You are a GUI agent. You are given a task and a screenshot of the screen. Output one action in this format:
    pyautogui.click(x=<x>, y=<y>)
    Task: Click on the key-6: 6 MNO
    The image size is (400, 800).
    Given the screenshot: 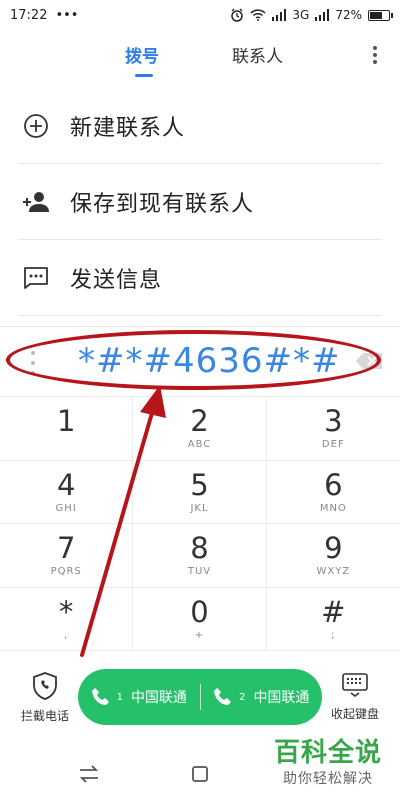 What is the action you would take?
    pyautogui.click(x=333, y=492)
    